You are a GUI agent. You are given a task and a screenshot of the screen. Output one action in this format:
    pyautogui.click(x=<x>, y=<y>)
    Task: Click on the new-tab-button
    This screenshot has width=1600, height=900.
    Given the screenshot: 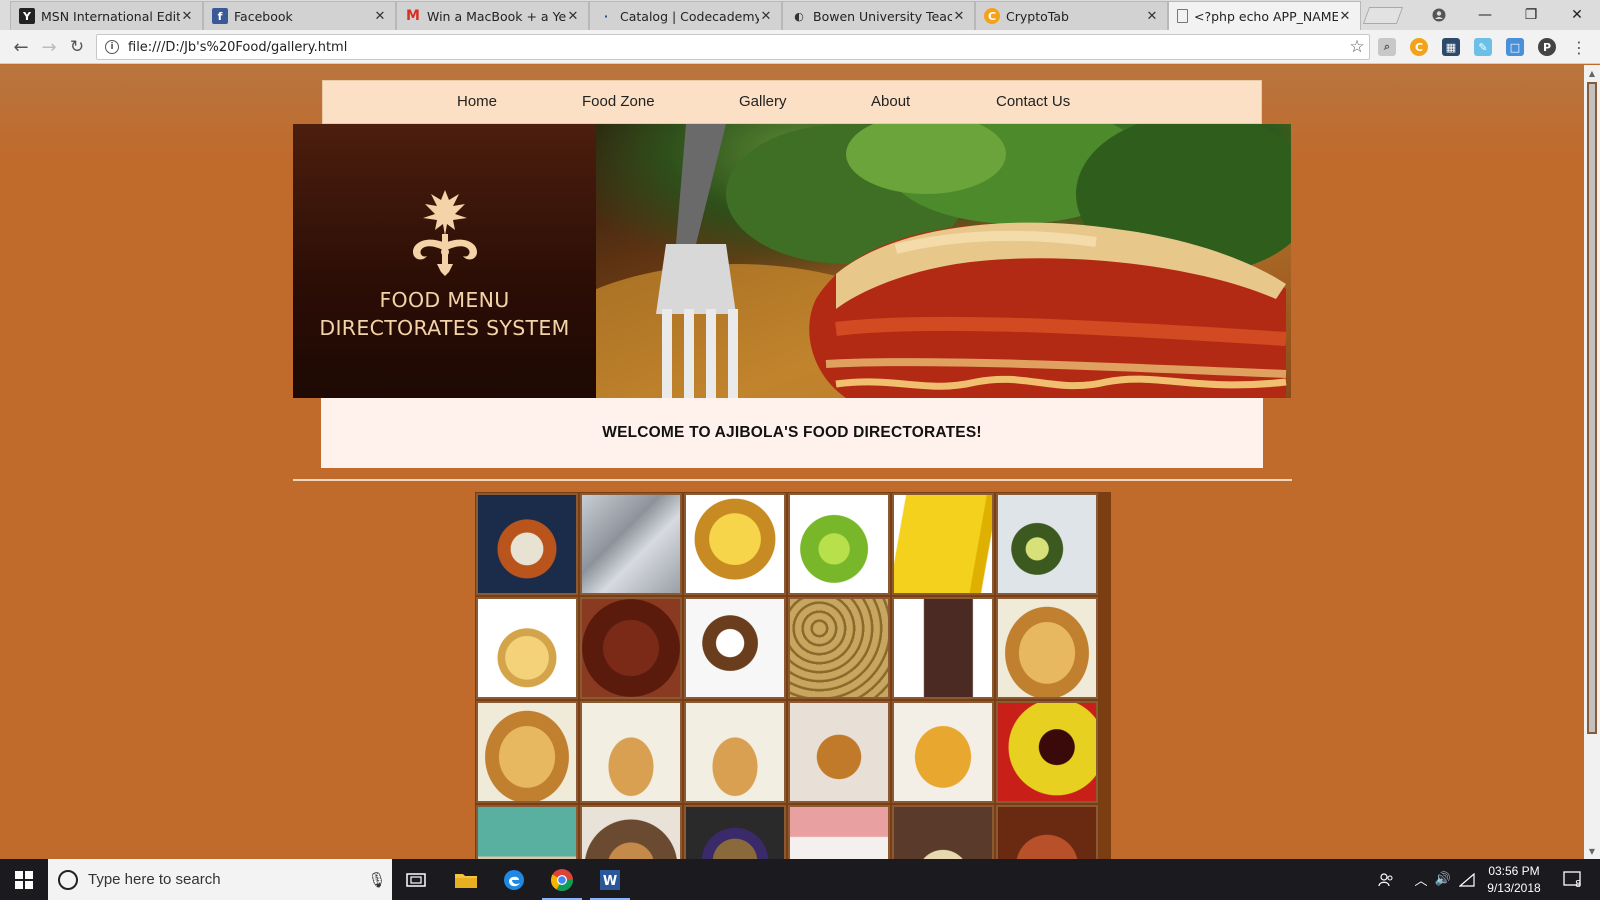 What is the action you would take?
    pyautogui.click(x=1383, y=15)
    